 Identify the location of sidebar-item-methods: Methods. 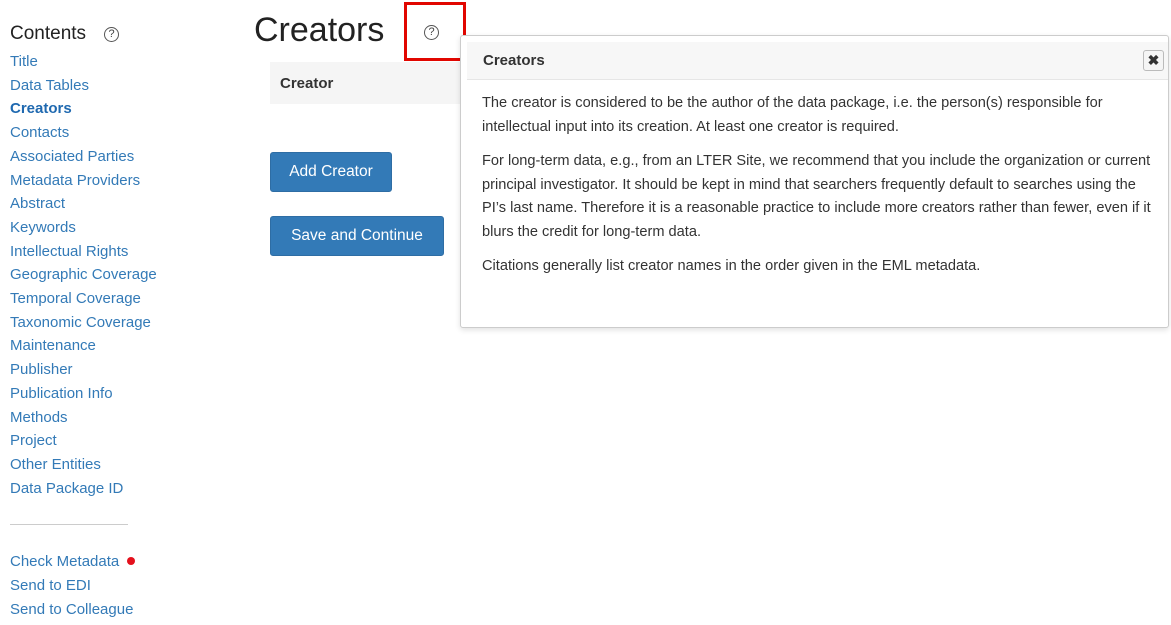
(105, 418).